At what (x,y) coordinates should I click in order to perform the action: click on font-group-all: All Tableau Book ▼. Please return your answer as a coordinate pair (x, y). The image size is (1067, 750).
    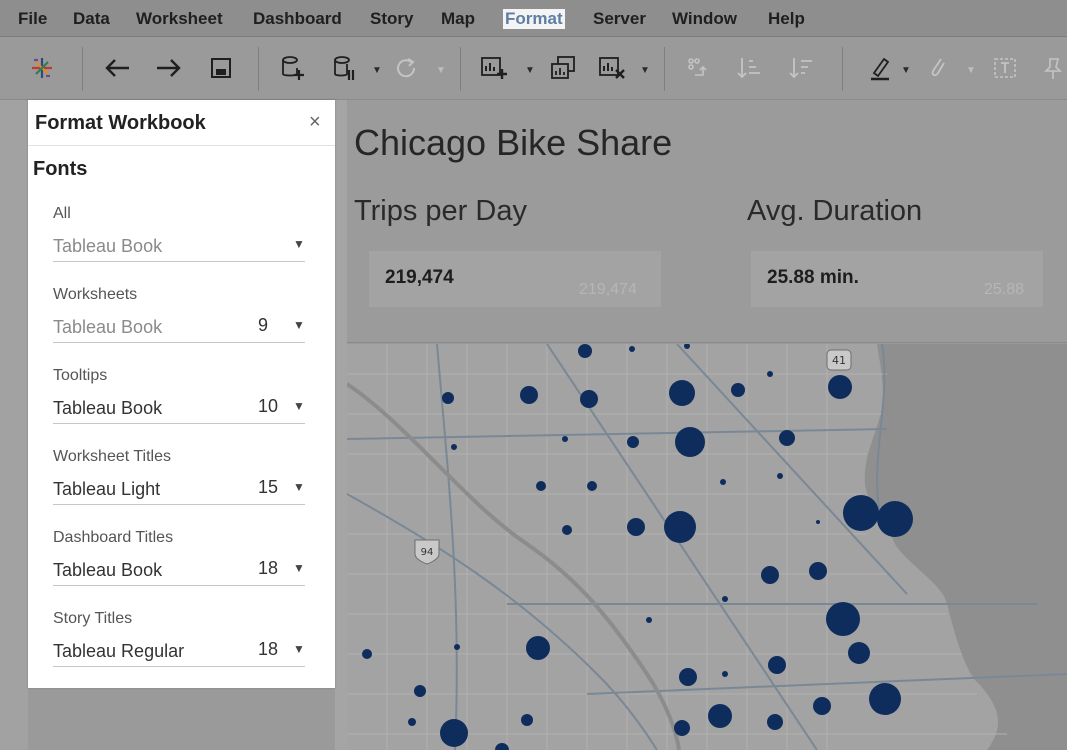
    Looking at the image, I should click on (179, 240).